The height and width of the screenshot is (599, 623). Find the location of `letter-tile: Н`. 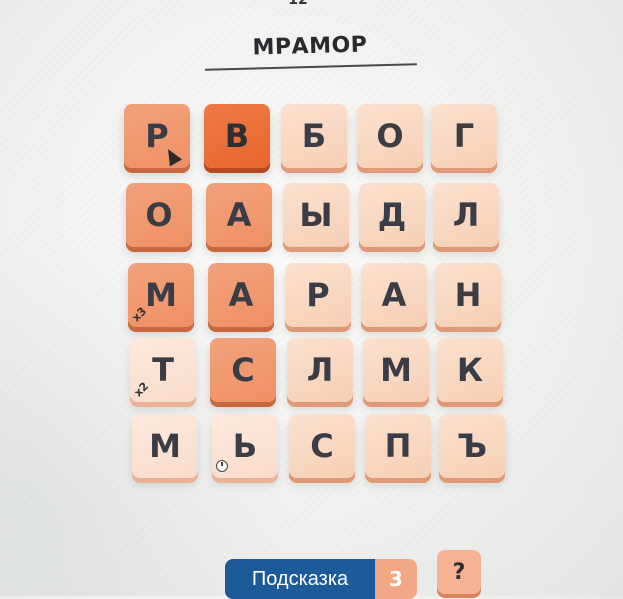

letter-tile: Н is located at coordinates (468, 295).